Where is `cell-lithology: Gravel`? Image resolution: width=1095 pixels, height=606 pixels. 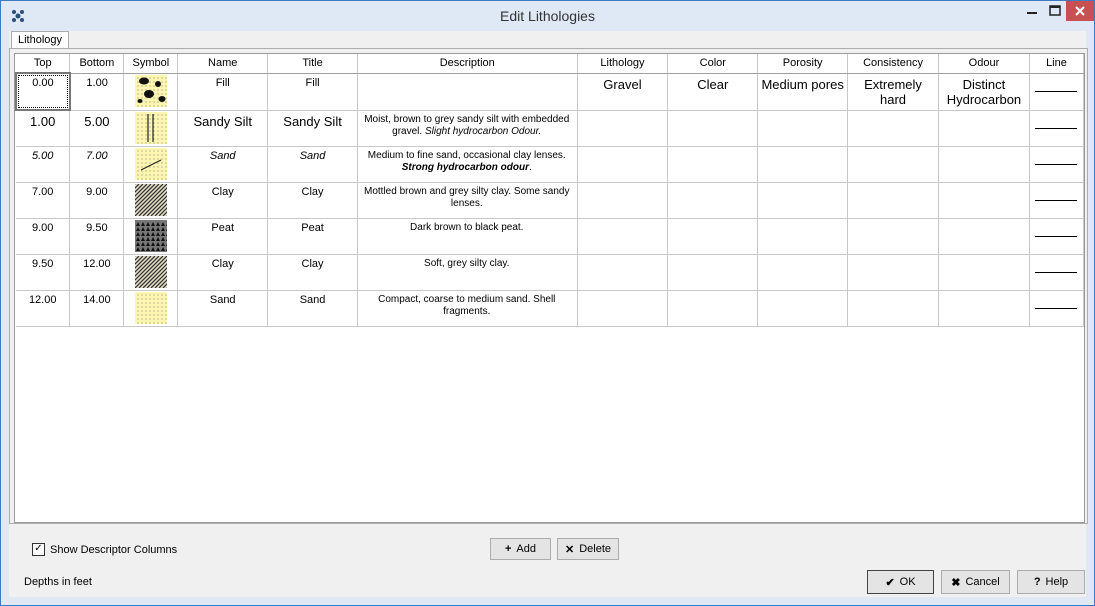
cell-lithology: Gravel is located at coordinates (623, 92).